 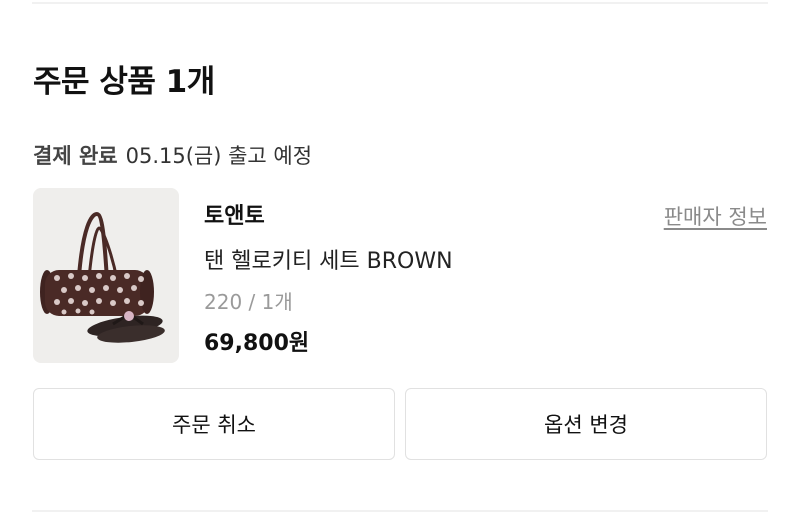 I want to click on product-brand: 토앤토, so click(x=234, y=214).